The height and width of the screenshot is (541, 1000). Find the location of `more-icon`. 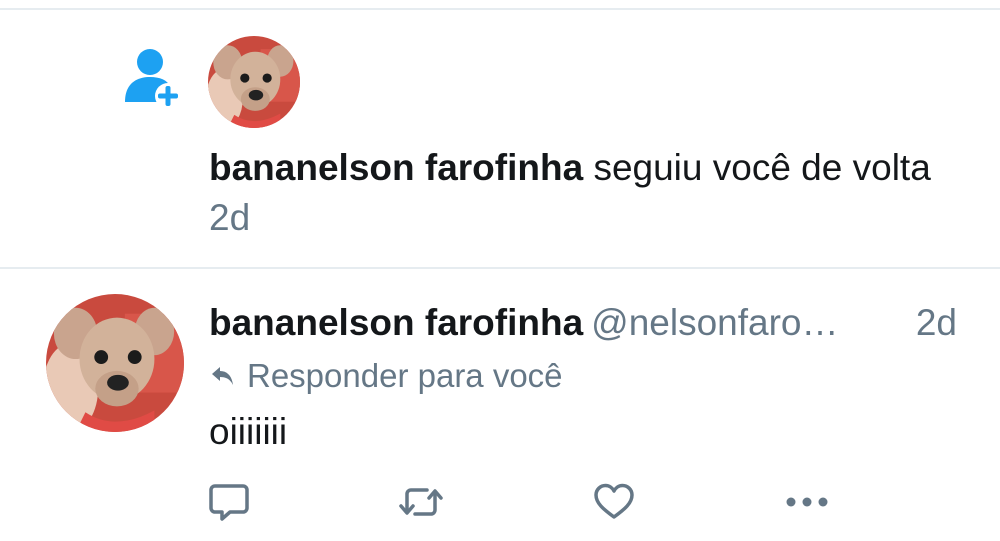

more-icon is located at coordinates (807, 502).